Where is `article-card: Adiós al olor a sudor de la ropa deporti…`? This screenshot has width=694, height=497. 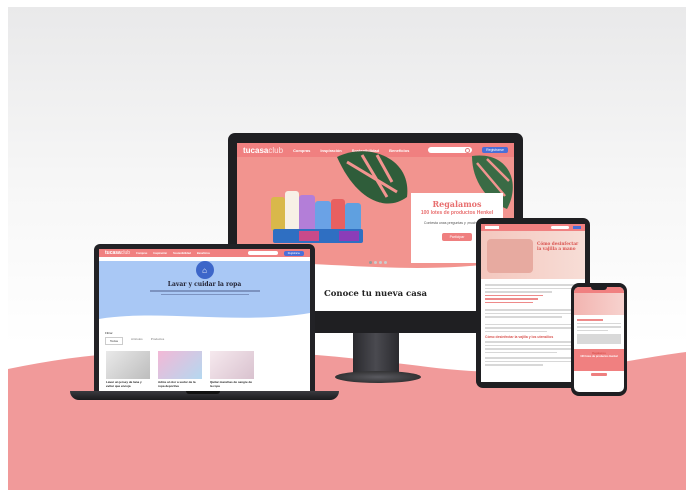 article-card: Adiós al olor a sudor de la ropa deporti… is located at coordinates (180, 369).